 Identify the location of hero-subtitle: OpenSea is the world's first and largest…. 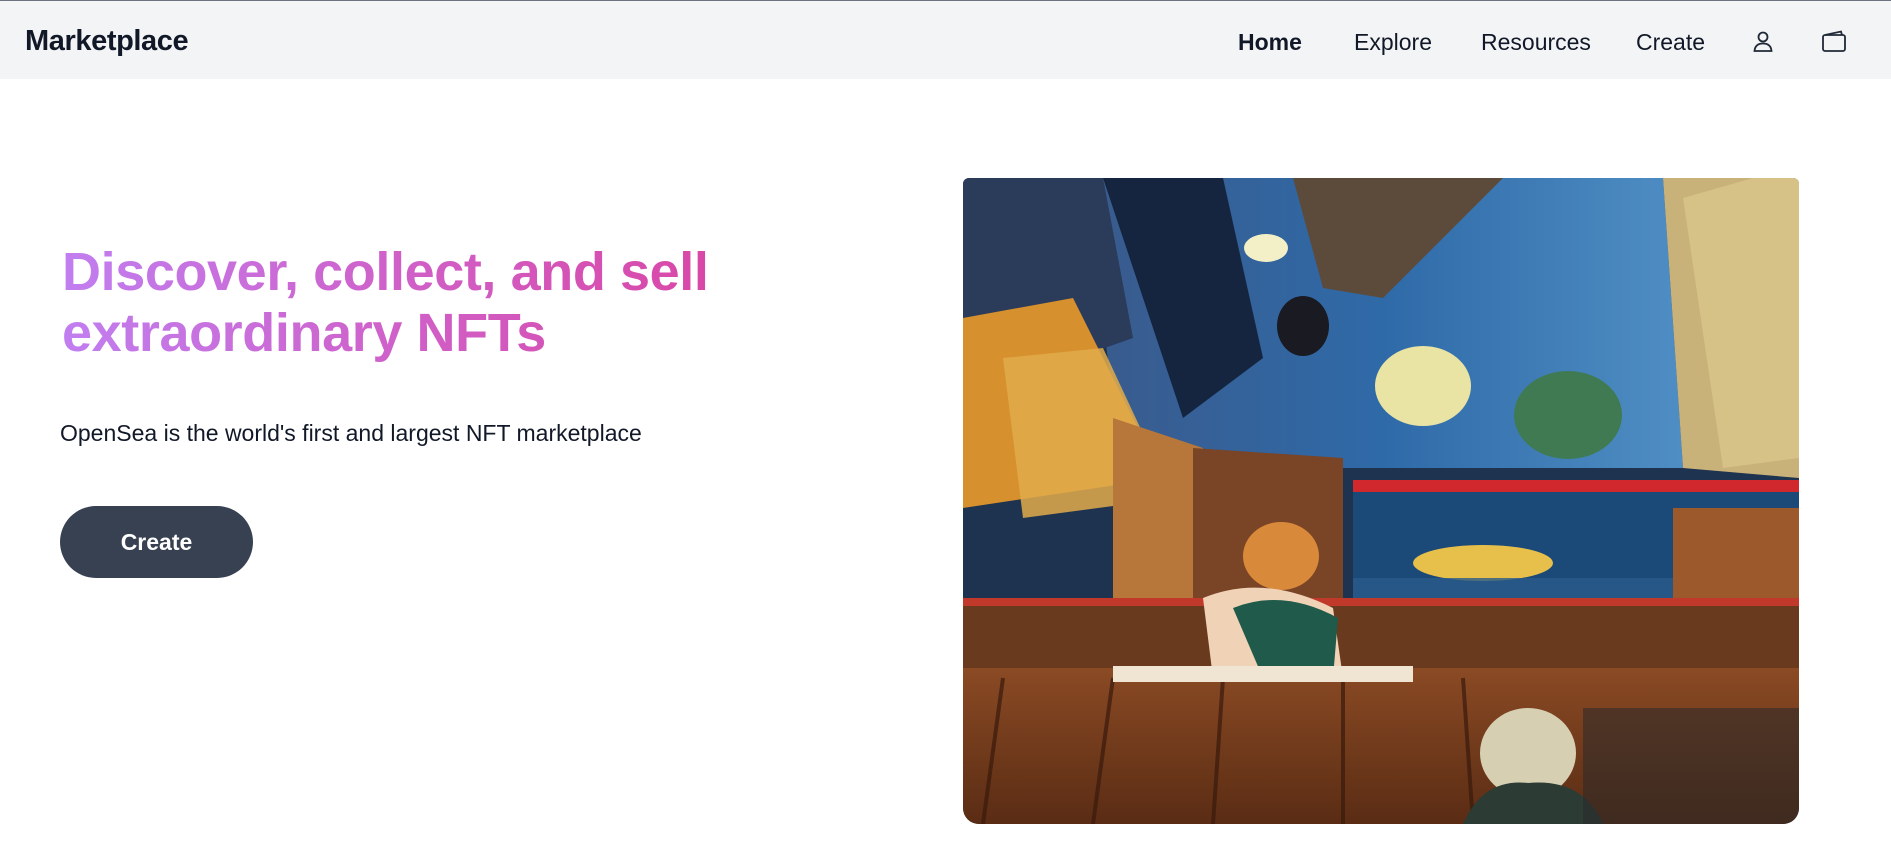
(351, 433).